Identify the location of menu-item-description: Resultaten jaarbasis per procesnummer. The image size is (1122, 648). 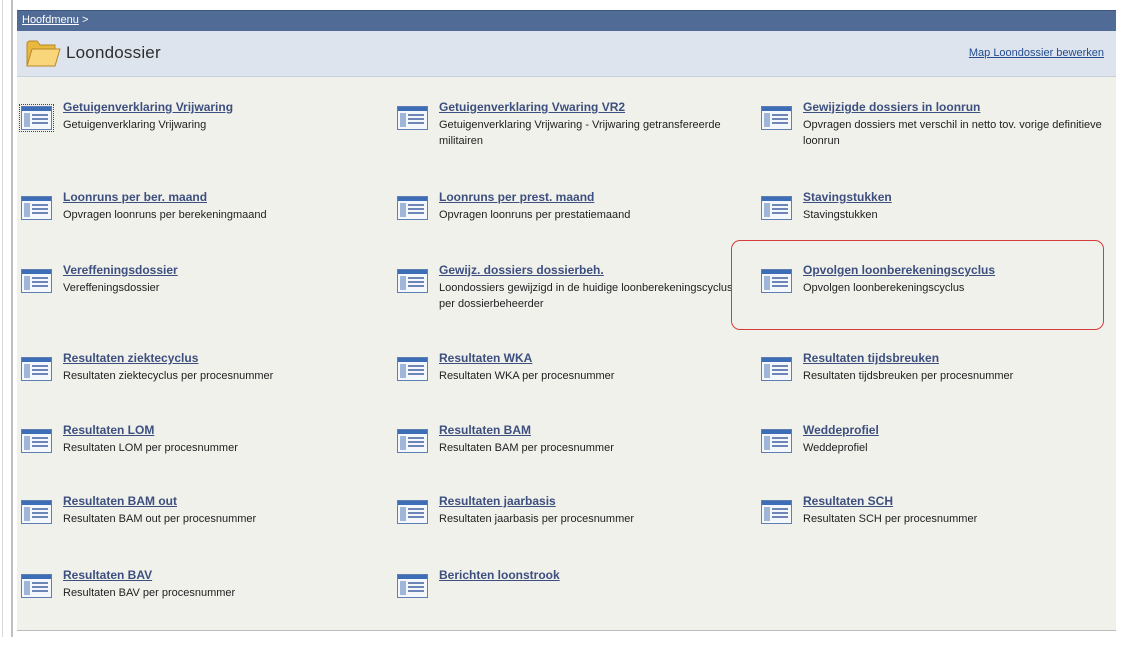
(537, 519).